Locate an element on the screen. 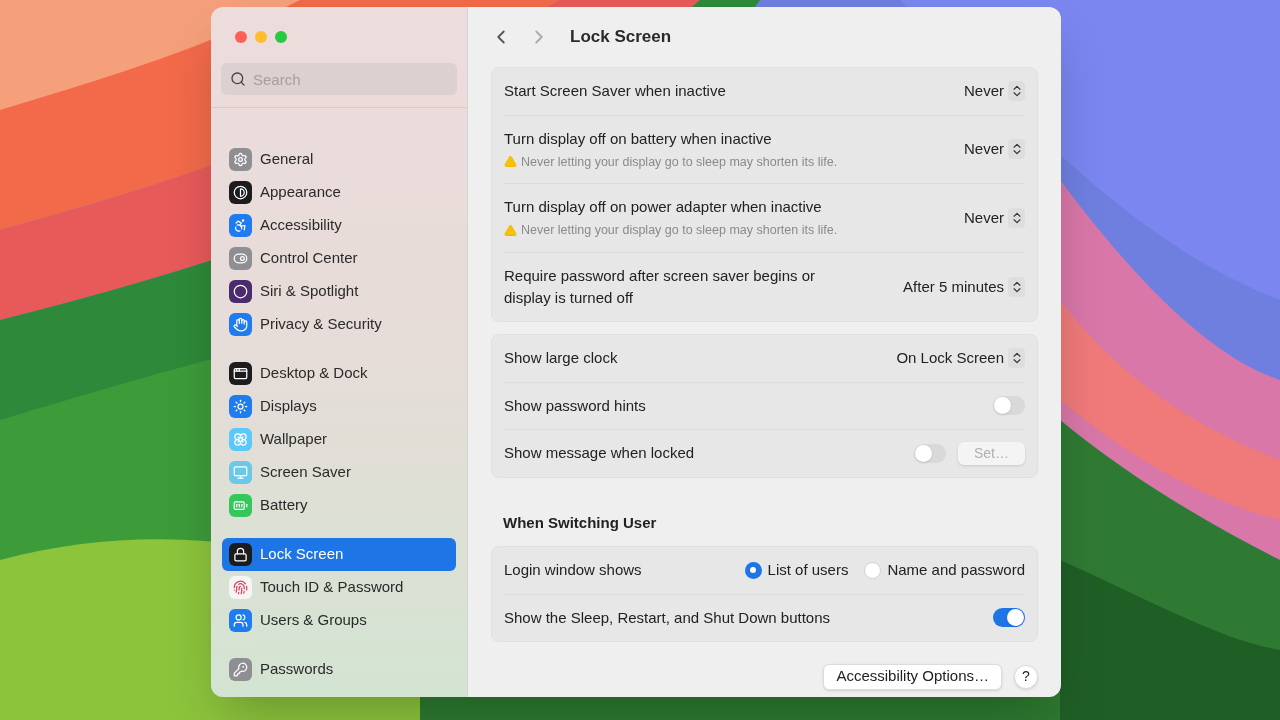 This screenshot has width=1280, height=720. setting-label: Turn display off on power adapter when inactive is located at coordinates (663, 207).